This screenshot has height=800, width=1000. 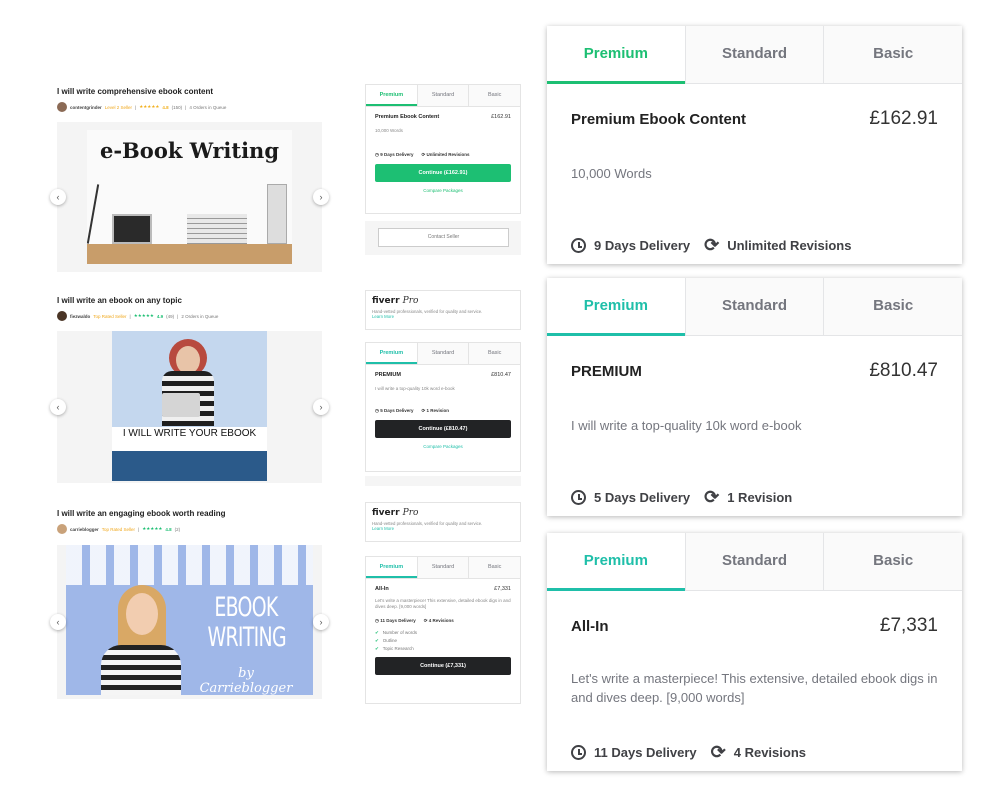 I want to click on continue-button: Continue (£810.47), so click(x=443, y=429).